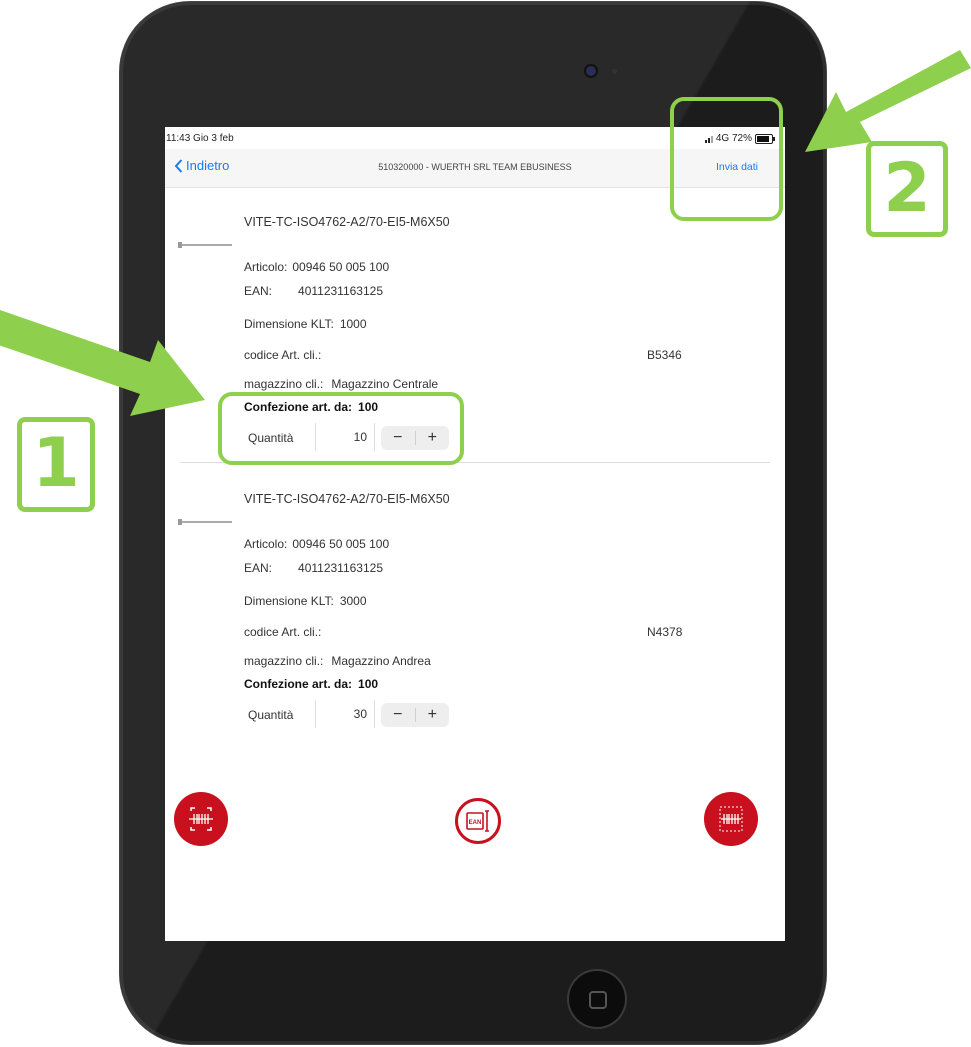  I want to click on camera-icon, so click(591, 71).